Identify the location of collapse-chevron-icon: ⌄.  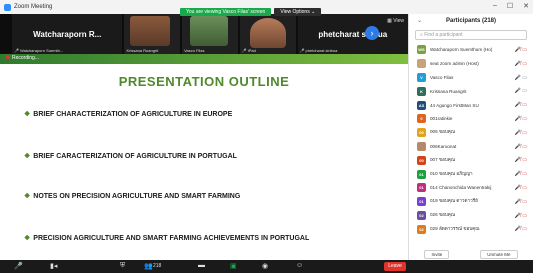
(419, 21).